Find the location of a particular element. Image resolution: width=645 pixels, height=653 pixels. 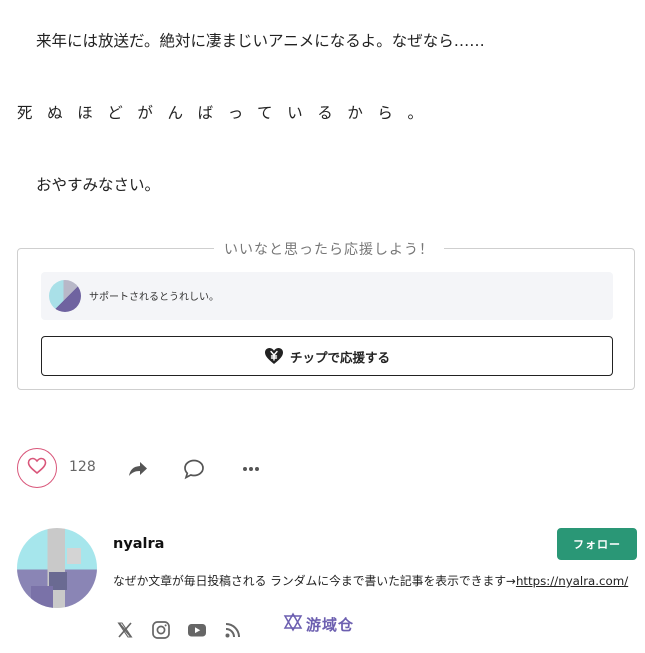

follow-button: フォロー is located at coordinates (597, 544).